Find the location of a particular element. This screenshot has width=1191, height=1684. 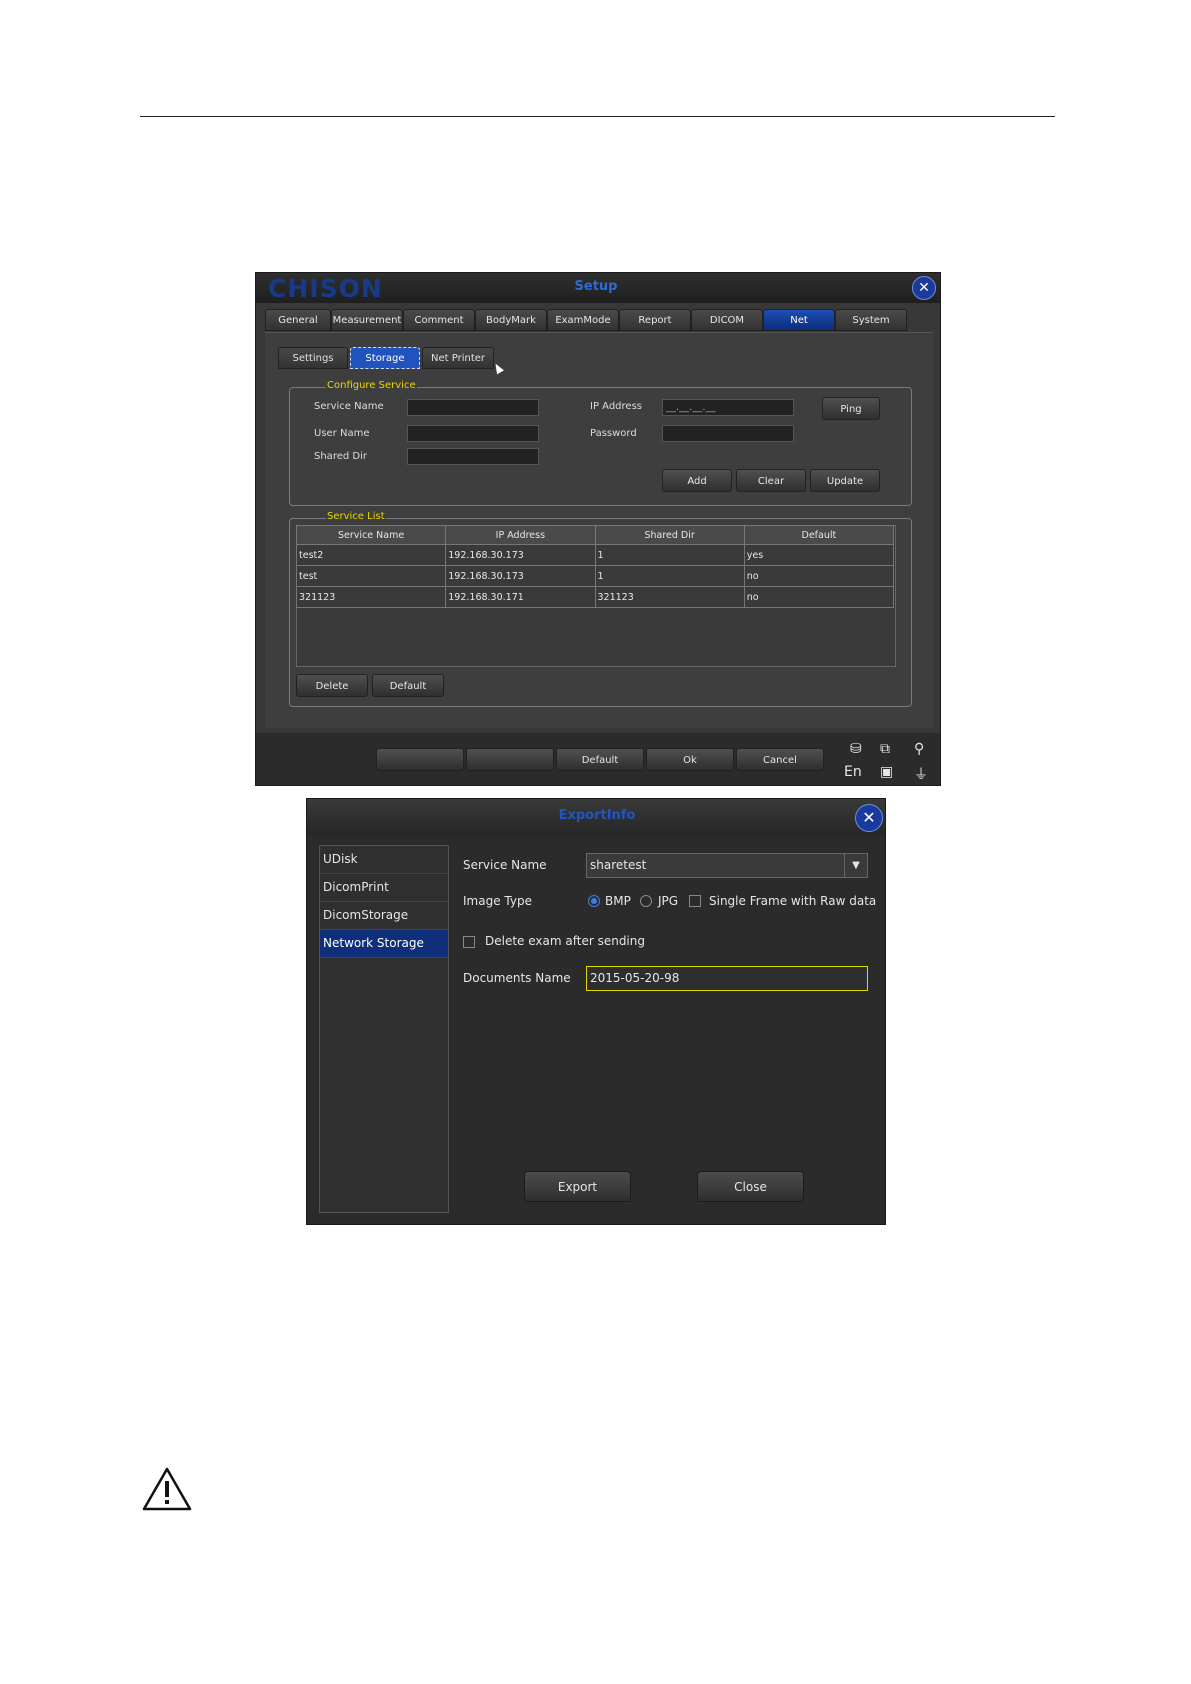

tab-measurement: Measurement is located at coordinates (367, 320).